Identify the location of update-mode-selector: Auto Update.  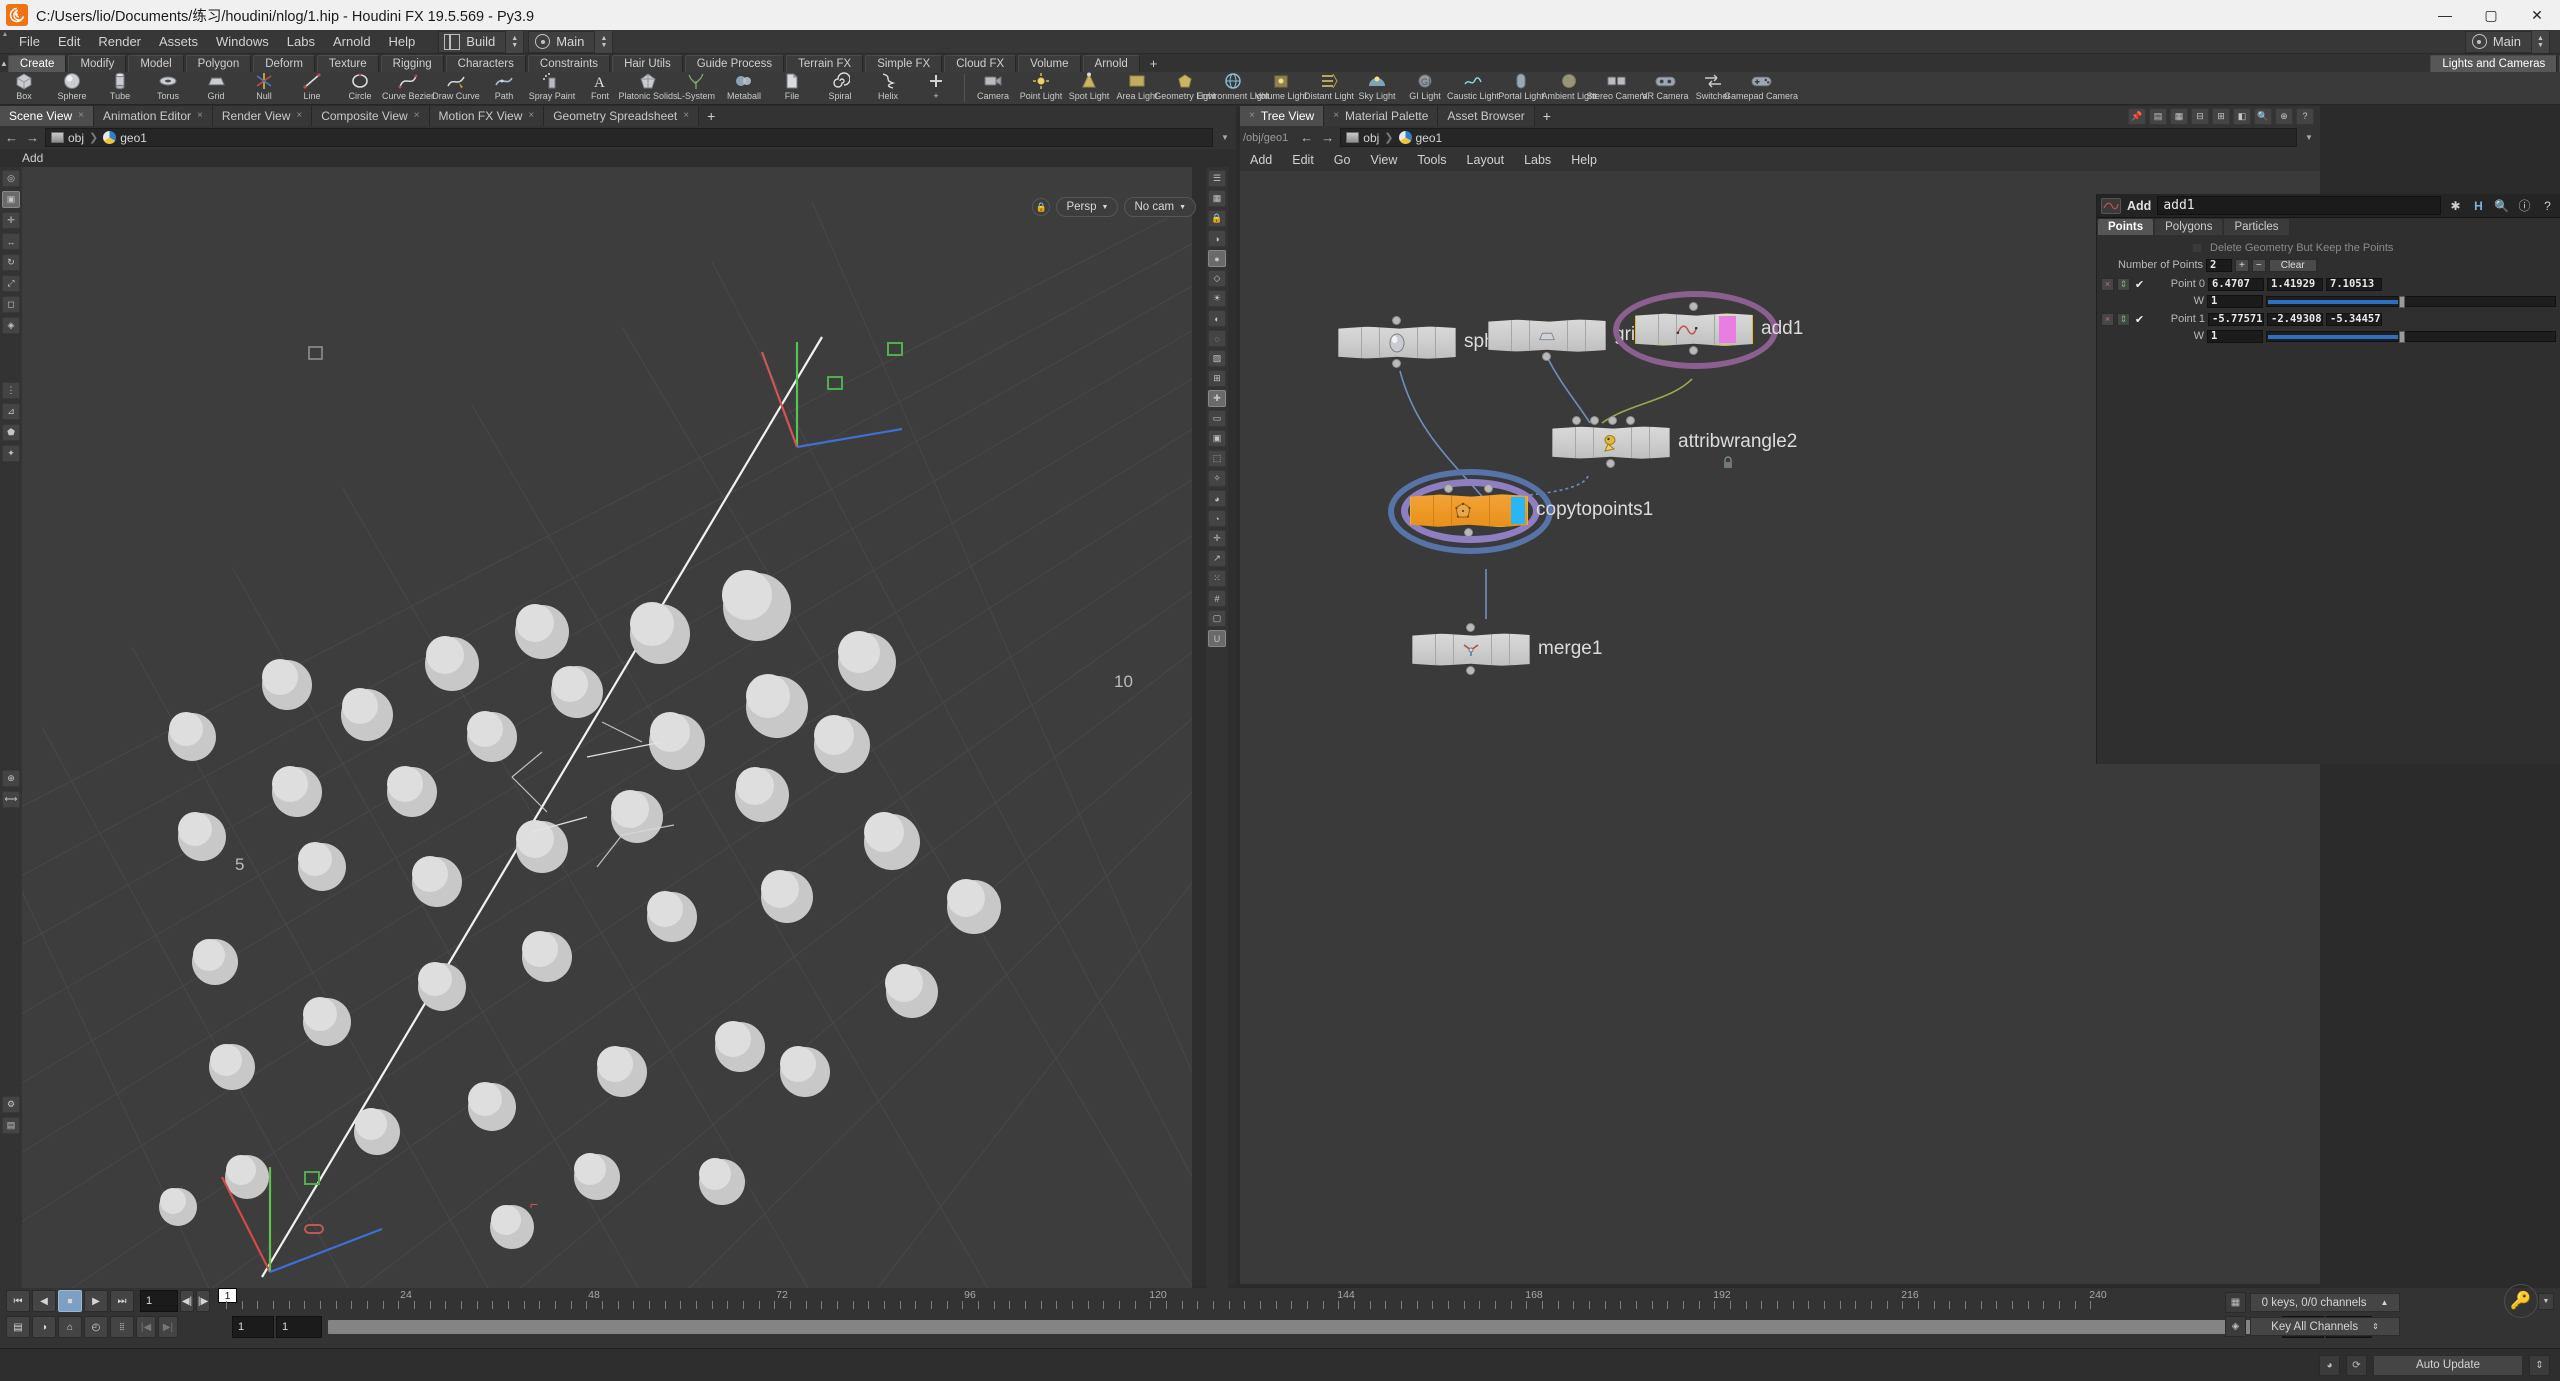
(2448, 1365).